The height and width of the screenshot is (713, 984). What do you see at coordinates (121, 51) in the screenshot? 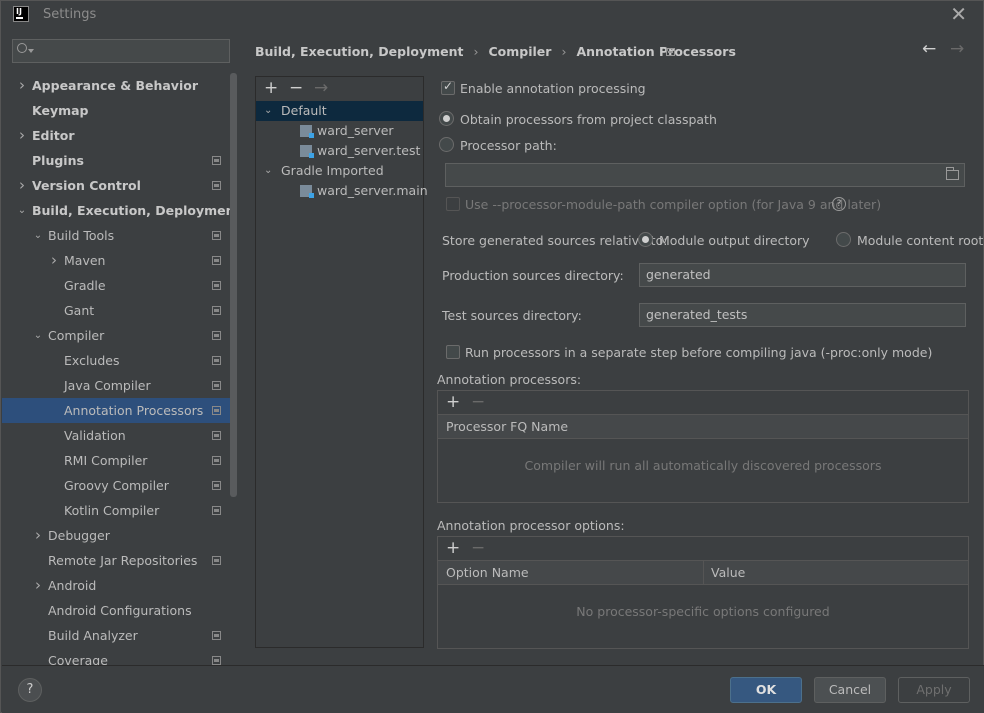
I see `search-input` at bounding box center [121, 51].